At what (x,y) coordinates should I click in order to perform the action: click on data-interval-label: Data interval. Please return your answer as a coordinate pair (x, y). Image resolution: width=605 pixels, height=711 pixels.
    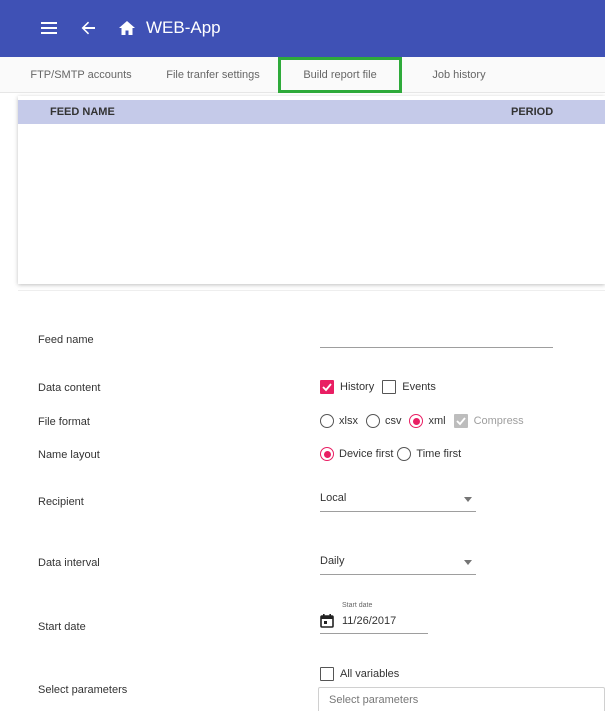
    Looking at the image, I should click on (69, 563).